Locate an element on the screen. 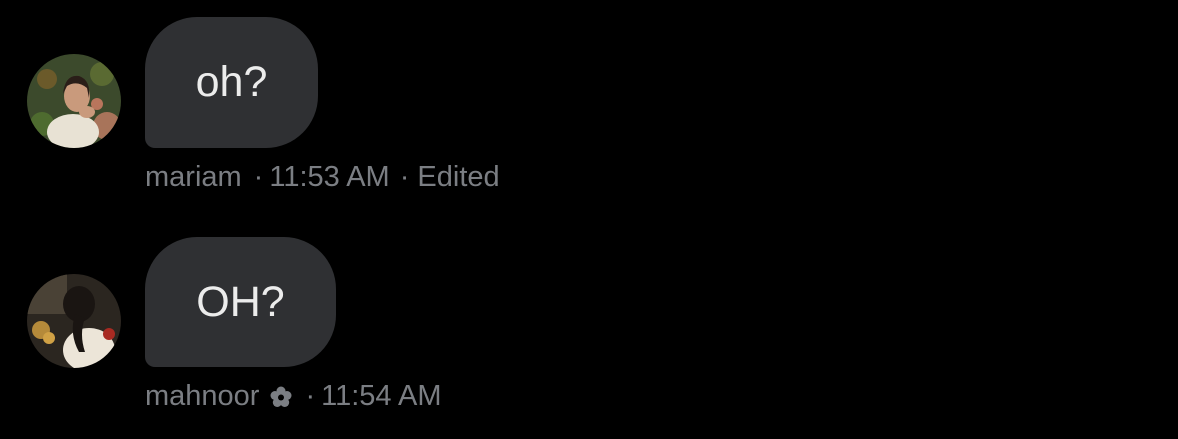 The image size is (1178, 439). message-bubble: OH? is located at coordinates (240, 302).